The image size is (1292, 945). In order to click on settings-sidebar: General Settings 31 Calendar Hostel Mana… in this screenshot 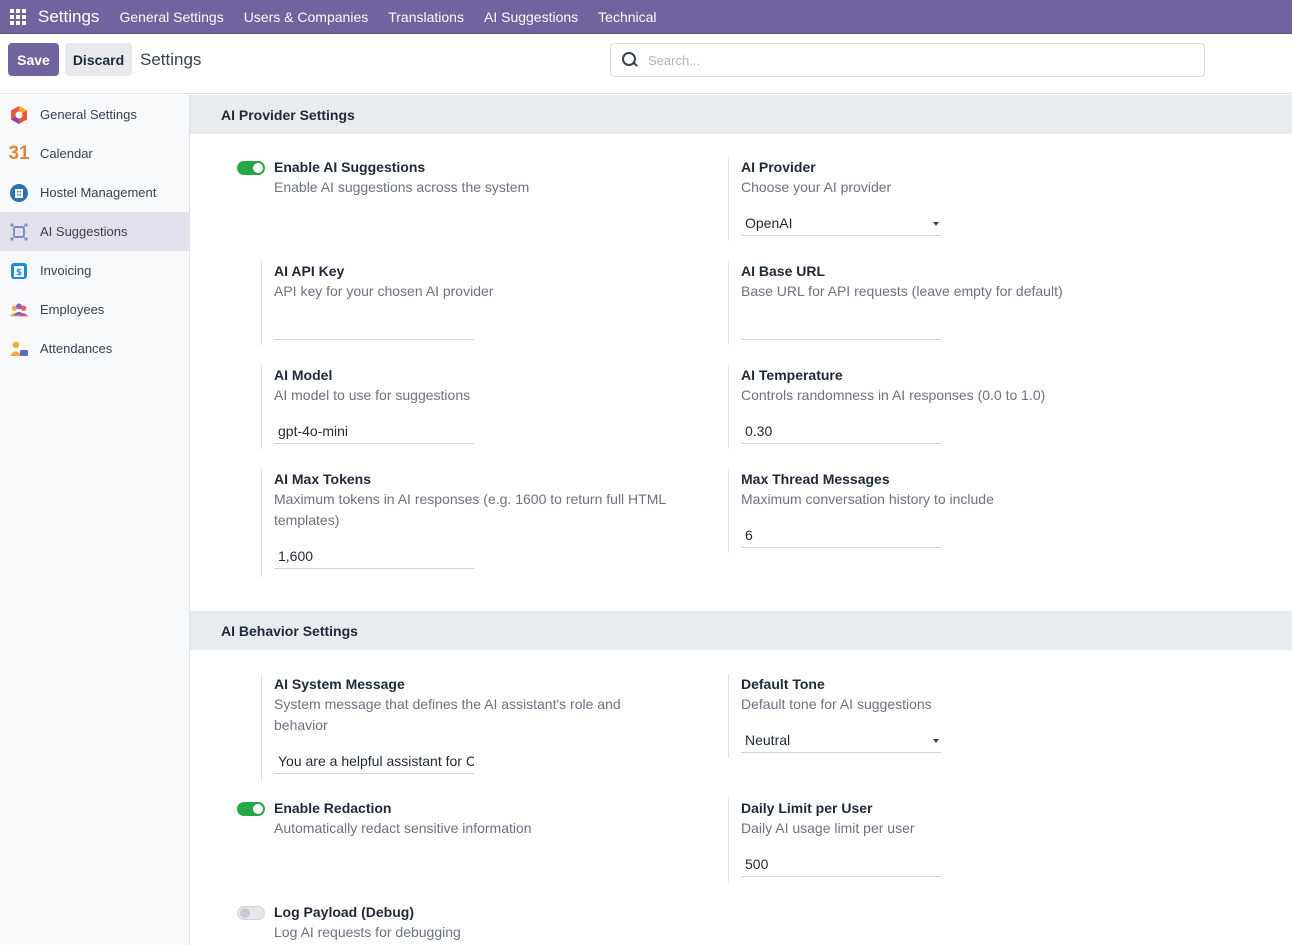, I will do `click(95, 520)`.